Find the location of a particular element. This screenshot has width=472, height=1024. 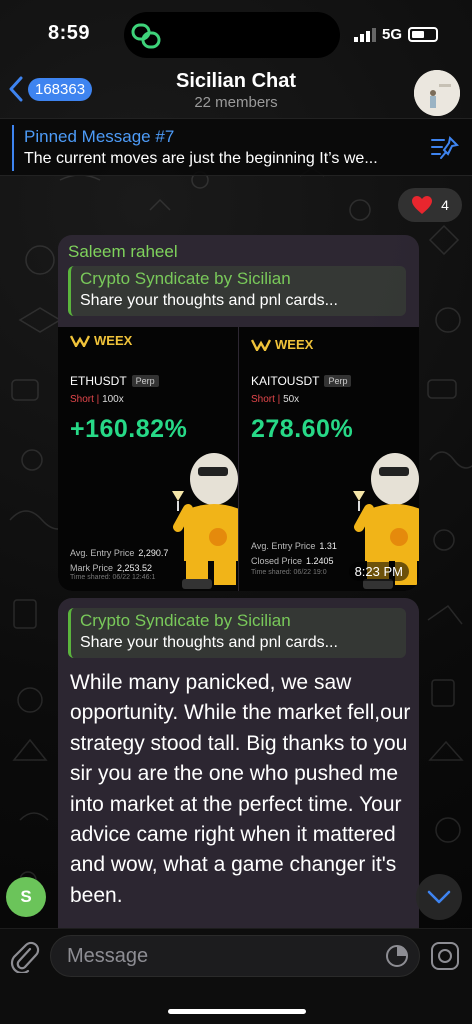

reaction-chip: 4 is located at coordinates (430, 205).